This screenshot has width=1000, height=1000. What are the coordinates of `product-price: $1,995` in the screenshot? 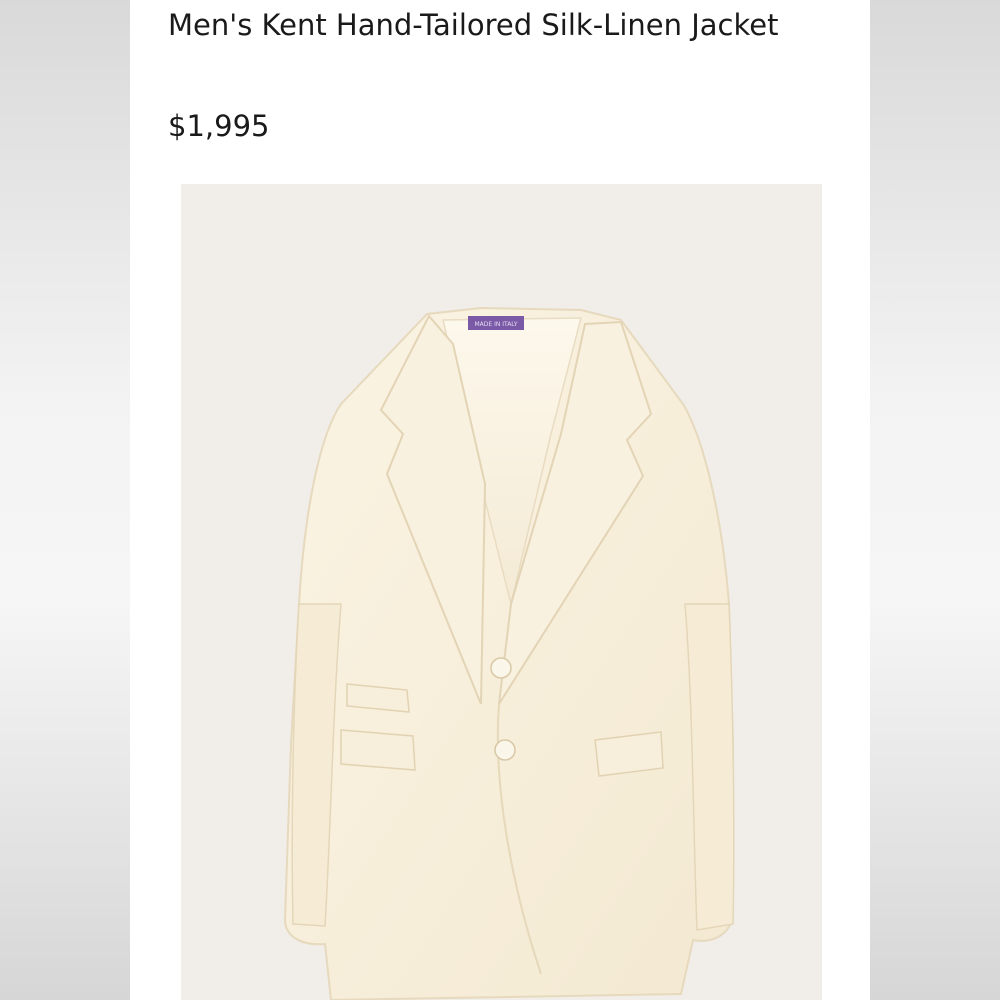 It's located at (219, 126).